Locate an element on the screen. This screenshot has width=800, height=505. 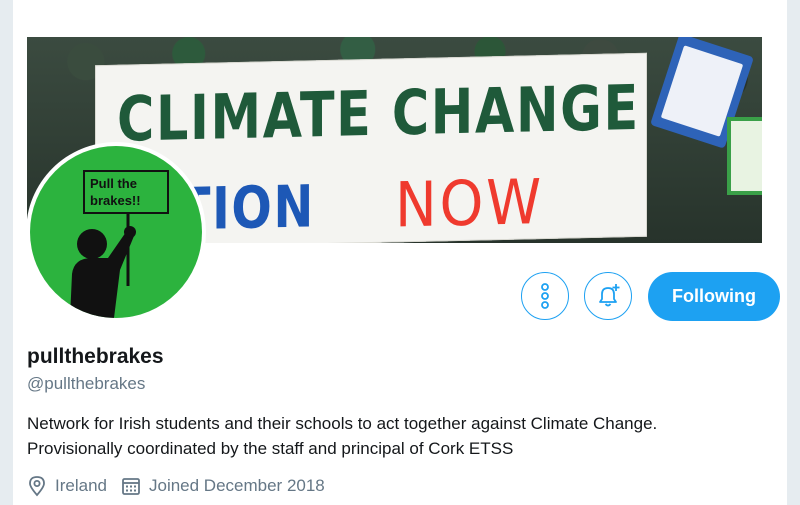
location-text: Ireland is located at coordinates (81, 485).